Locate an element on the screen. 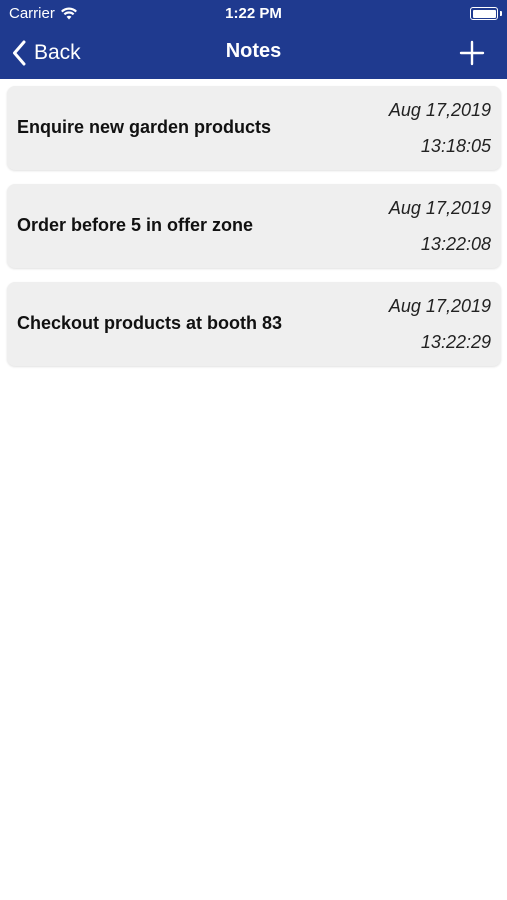 The width and height of the screenshot is (507, 900). status-bar: Carrier 1:22 PM is located at coordinates (253, 14).